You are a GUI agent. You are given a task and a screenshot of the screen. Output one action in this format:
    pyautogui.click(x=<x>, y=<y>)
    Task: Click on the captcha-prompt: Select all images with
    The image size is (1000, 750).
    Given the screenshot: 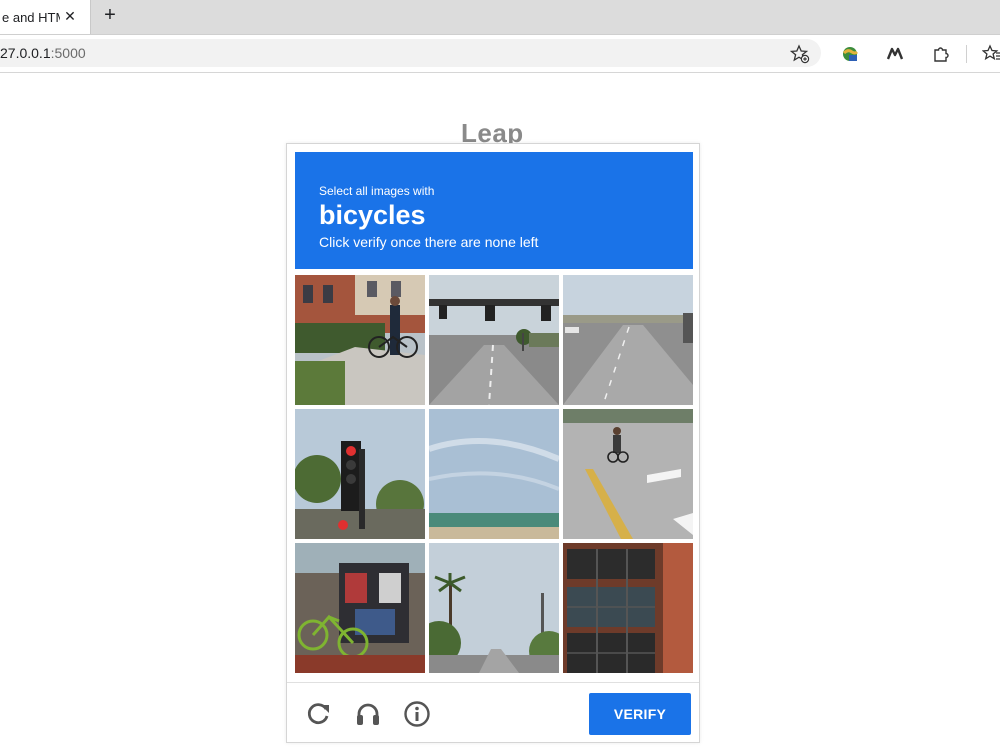 What is the action you would take?
    pyautogui.click(x=377, y=191)
    